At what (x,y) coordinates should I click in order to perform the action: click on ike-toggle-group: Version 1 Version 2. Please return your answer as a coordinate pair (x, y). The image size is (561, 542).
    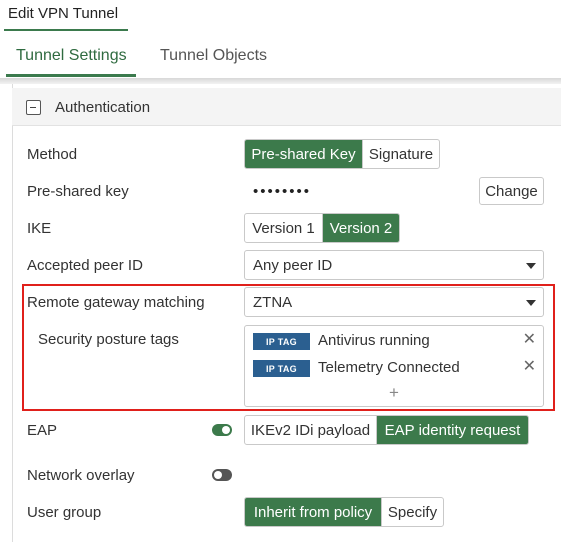
    Looking at the image, I should click on (322, 228).